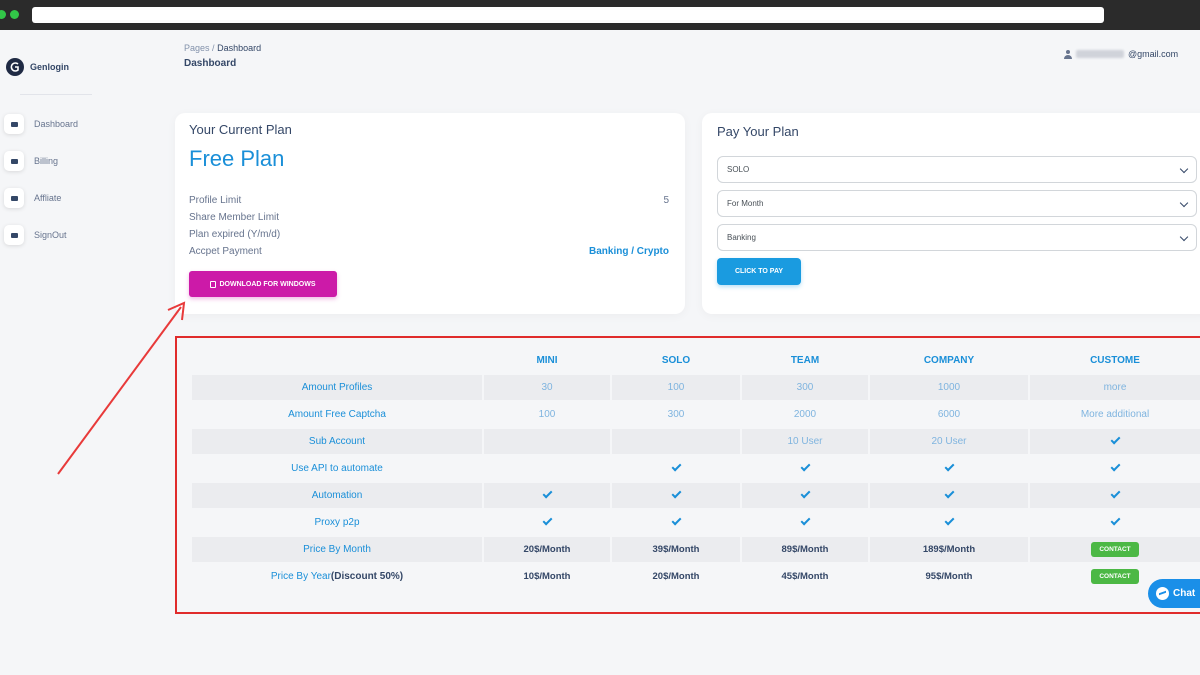 The height and width of the screenshot is (675, 1200). What do you see at coordinates (367, 576) in the screenshot?
I see `pricing-row-label-suffix: (Discount 50%)` at bounding box center [367, 576].